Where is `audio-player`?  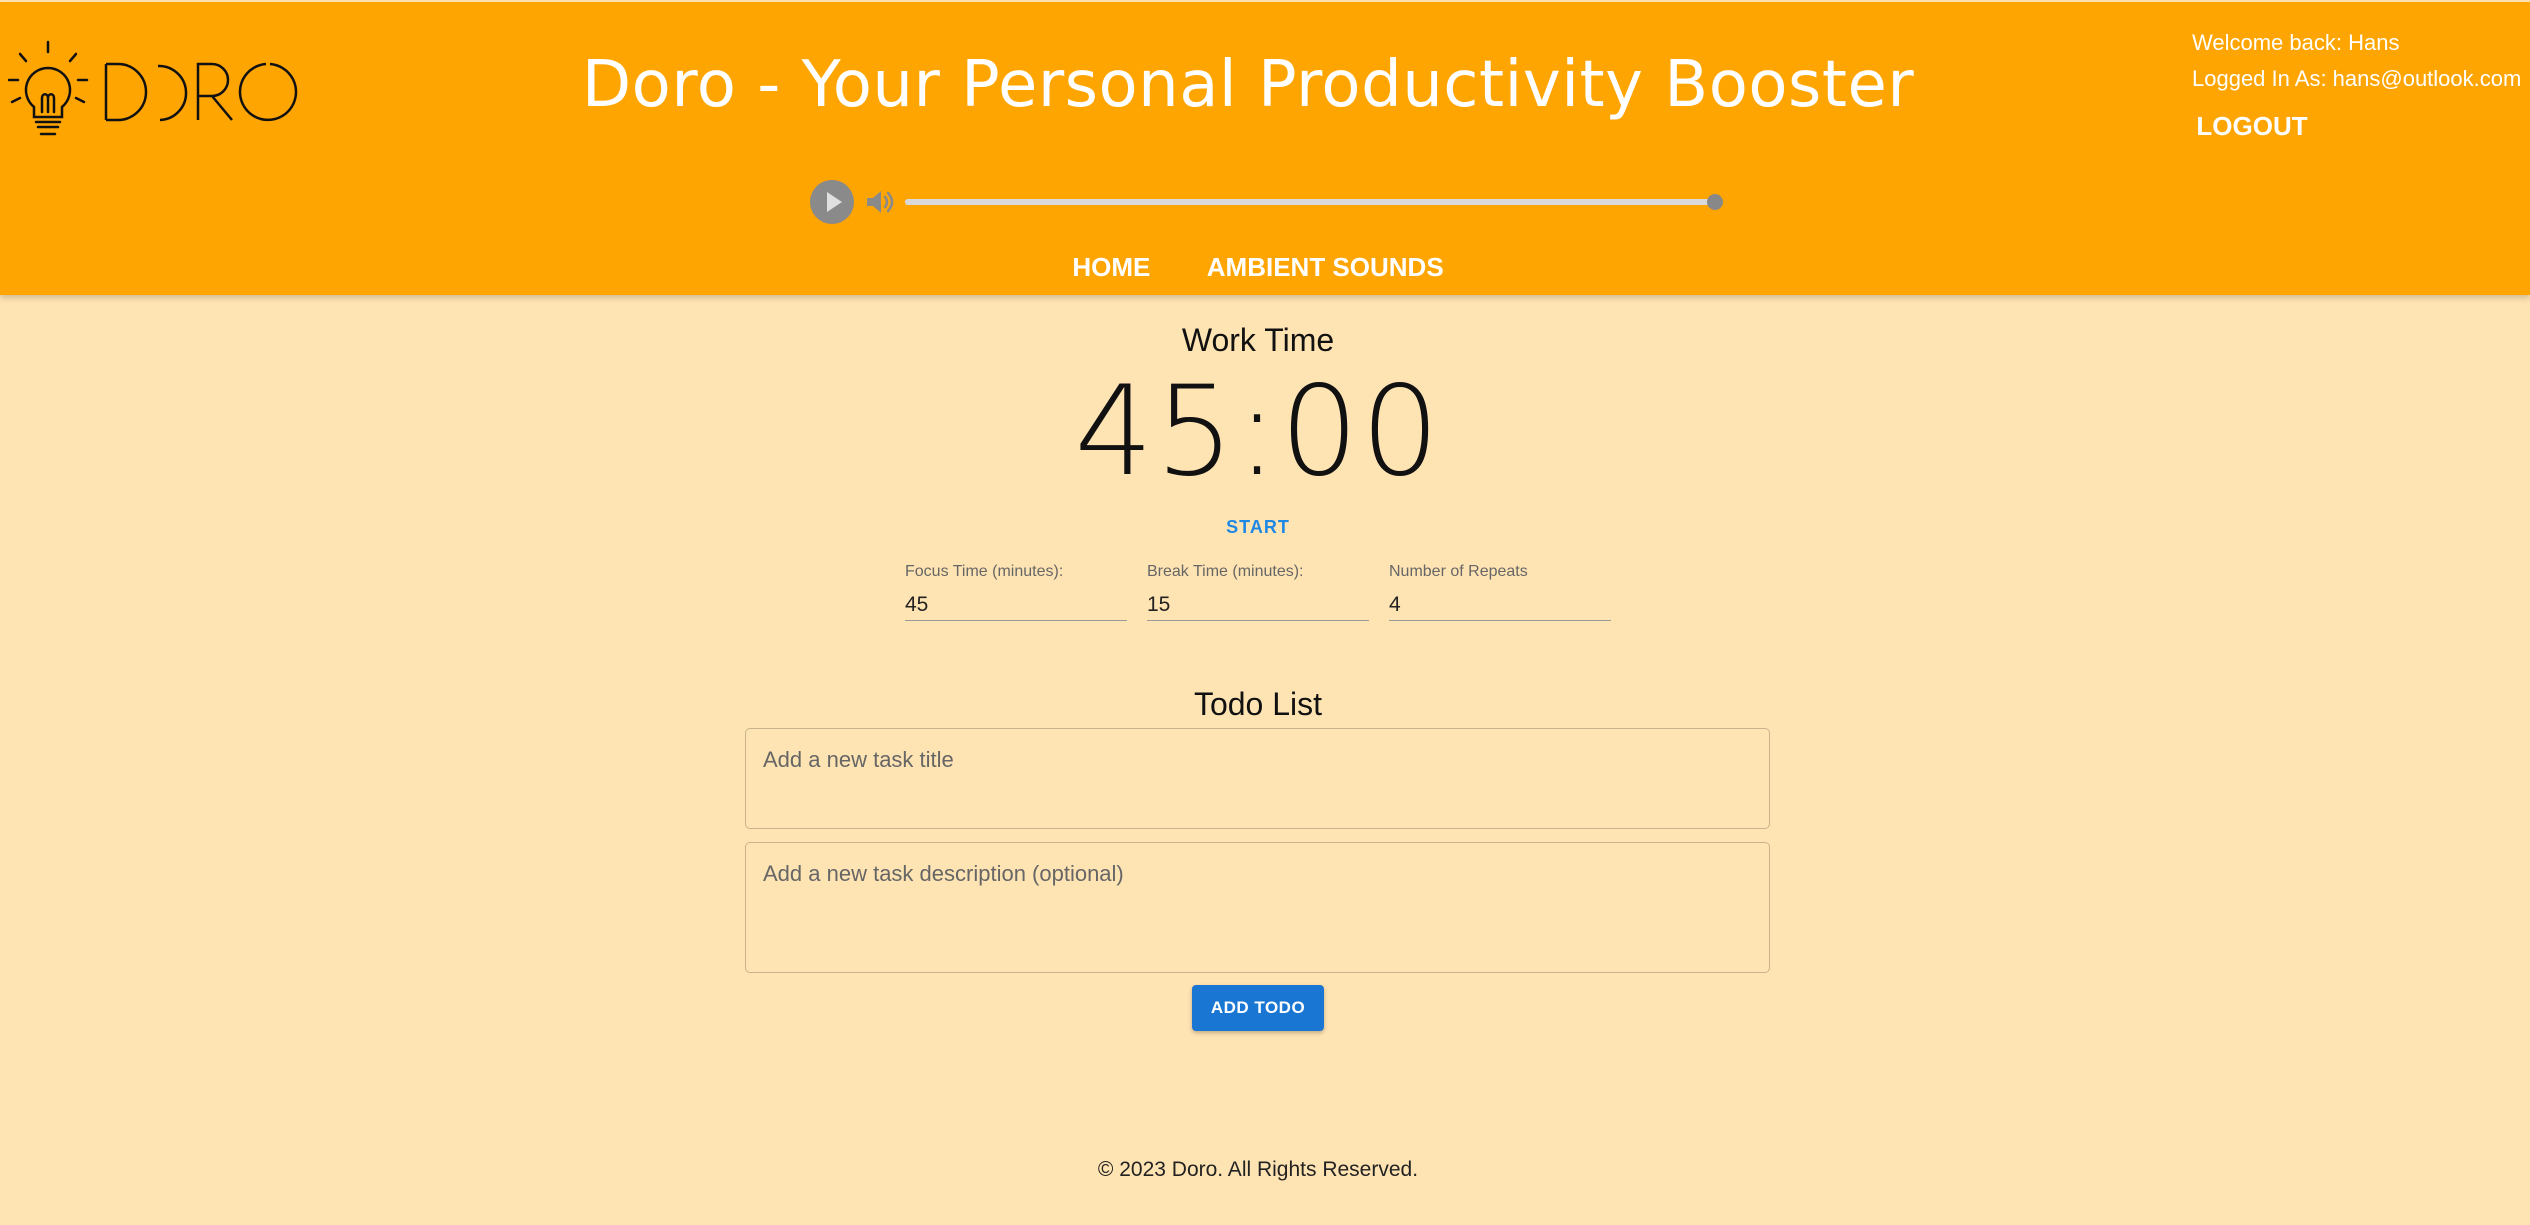
audio-player is located at coordinates (1266, 202).